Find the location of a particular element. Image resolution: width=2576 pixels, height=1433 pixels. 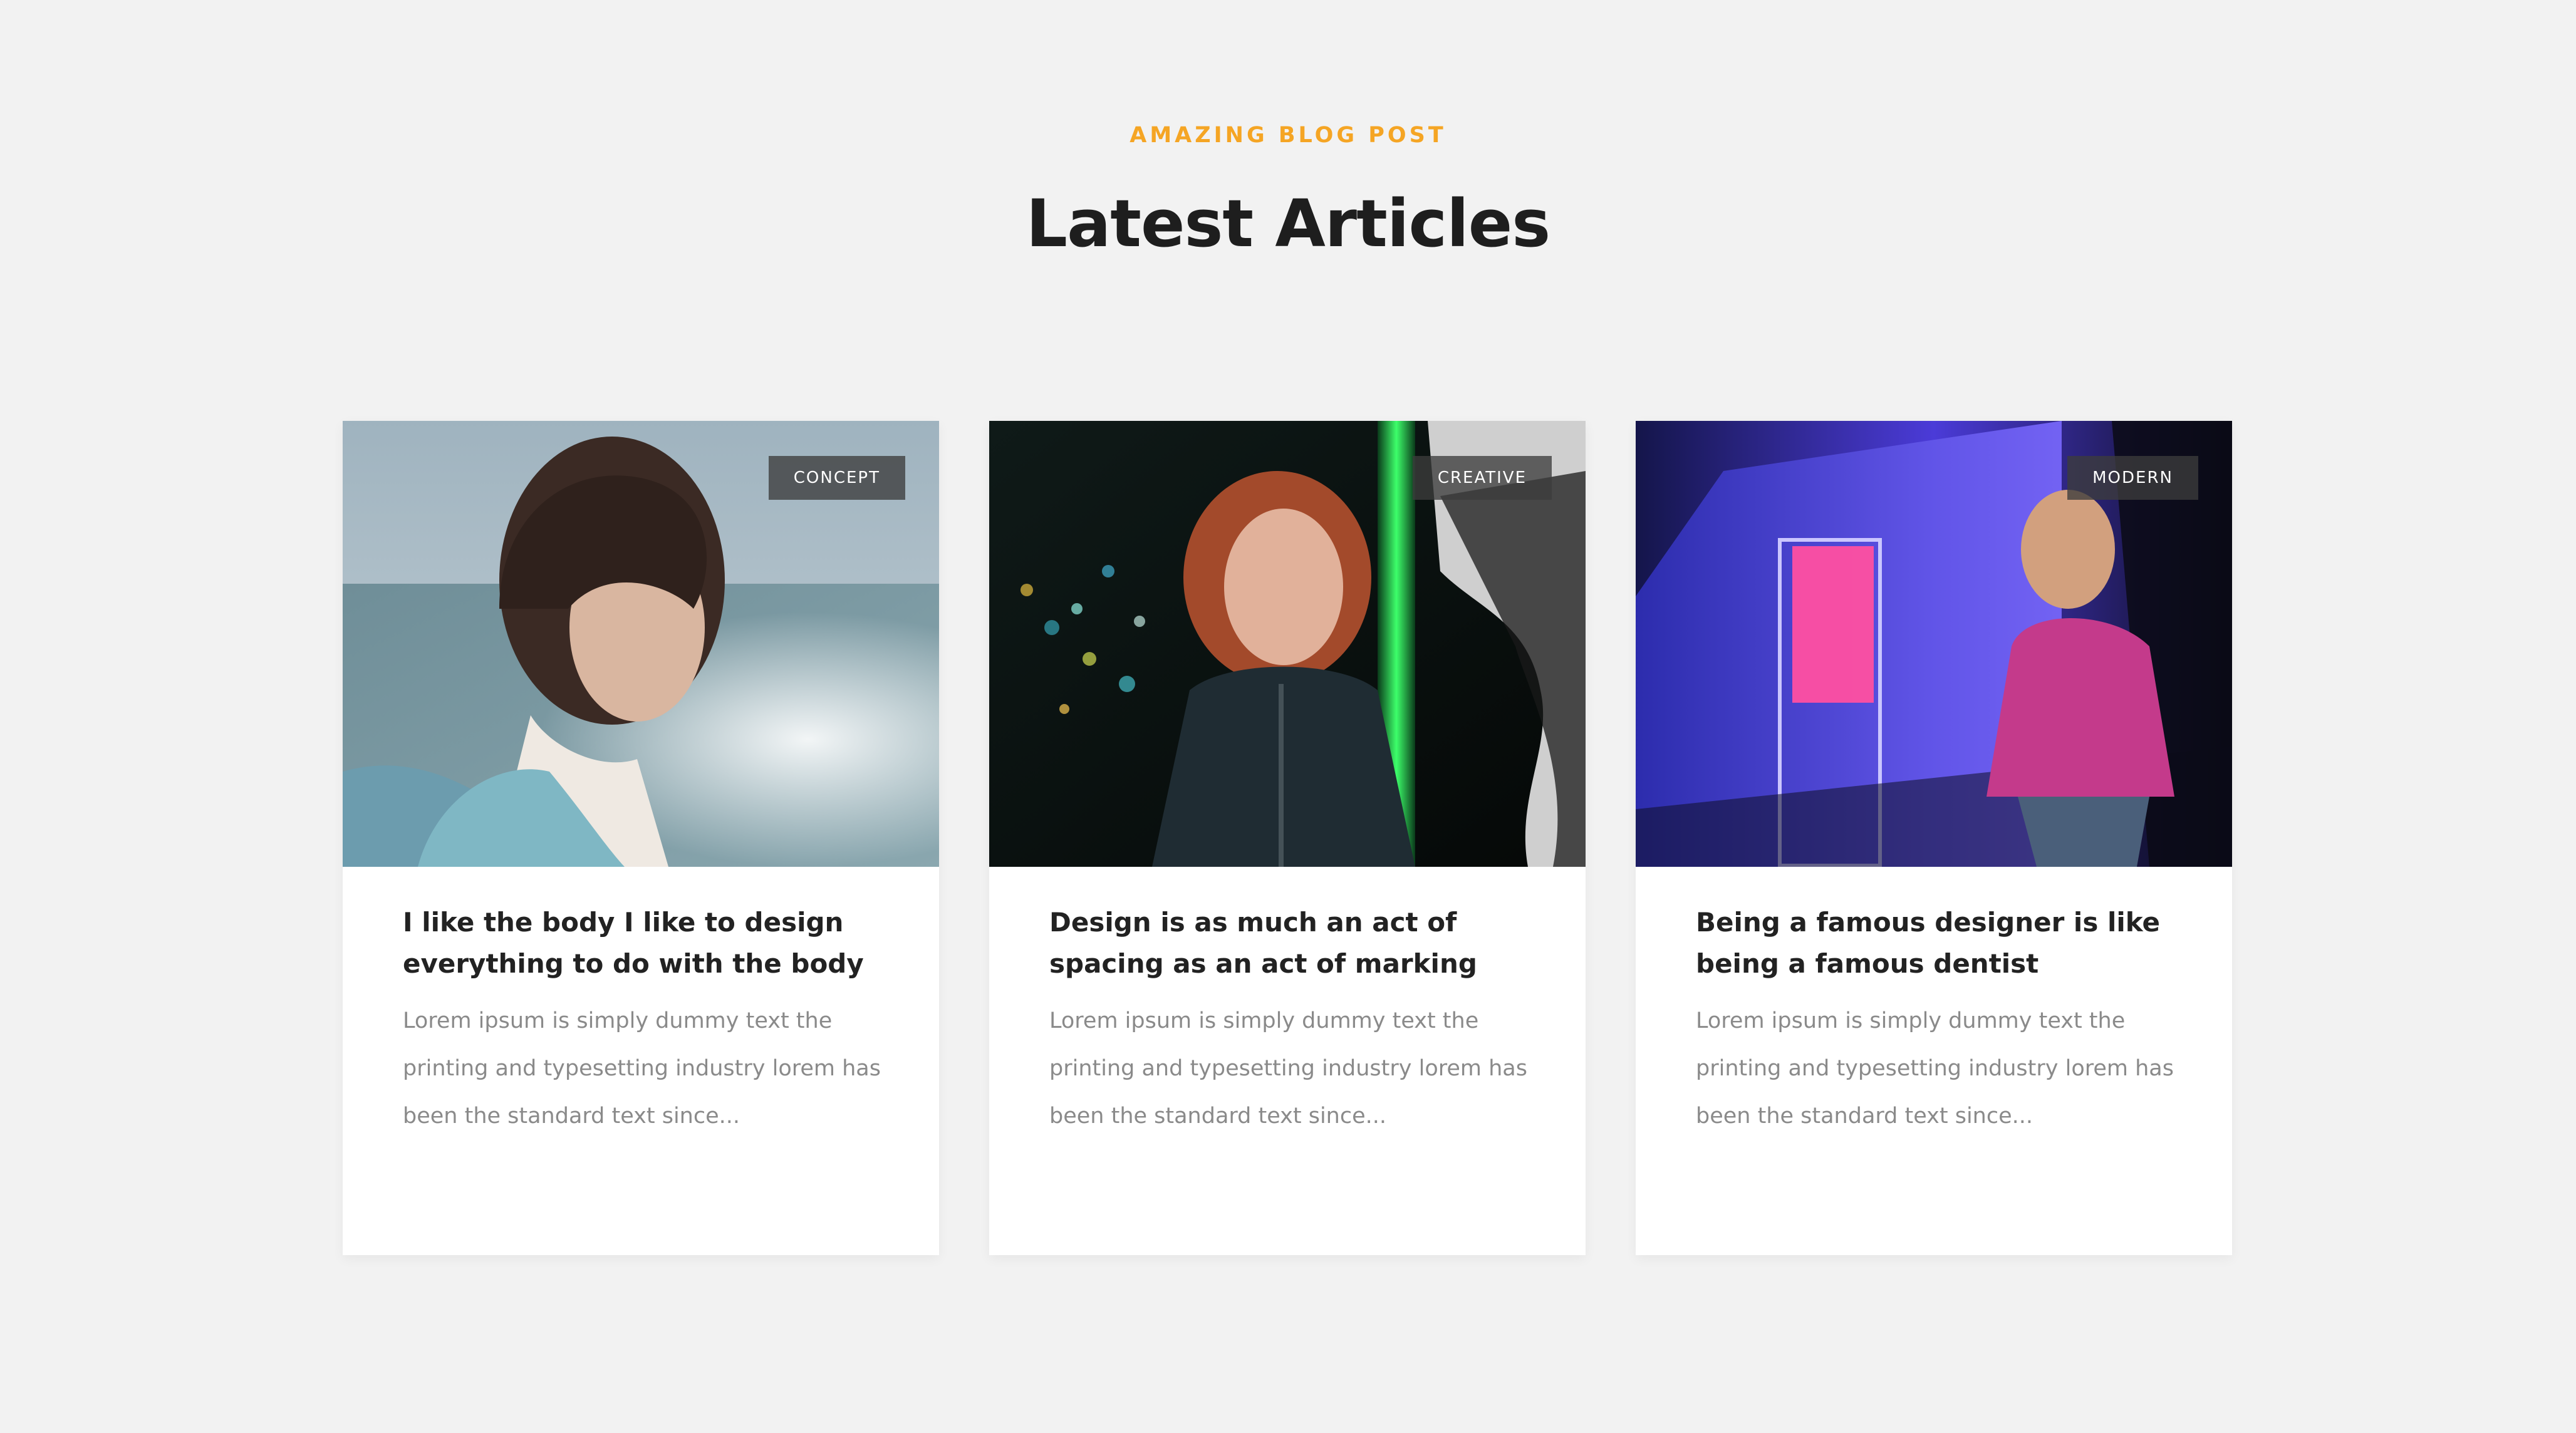

article-image: CONCEPT is located at coordinates (641, 644).